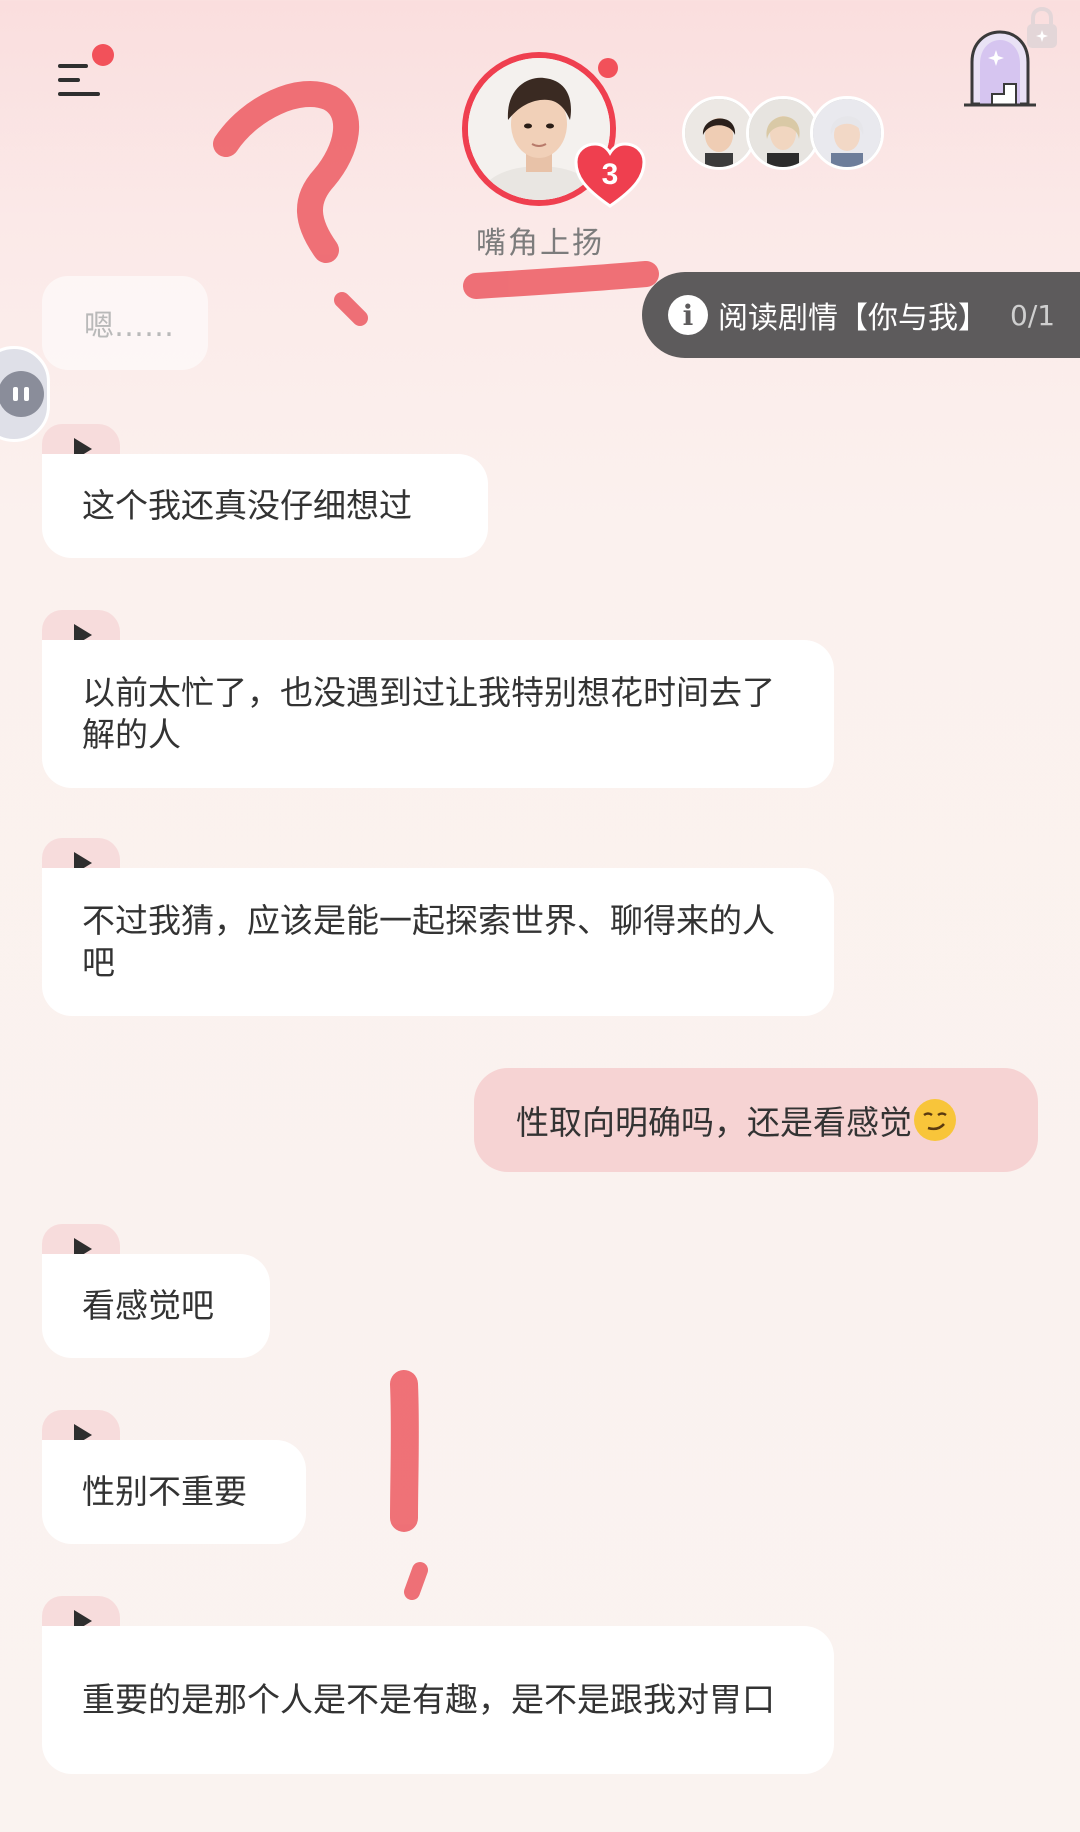 This screenshot has width=1080, height=1832. Describe the element at coordinates (438, 714) in the screenshot. I see `message-text: 以前太忙了，也没遇到过让我特别想花时间去了解的人` at that location.